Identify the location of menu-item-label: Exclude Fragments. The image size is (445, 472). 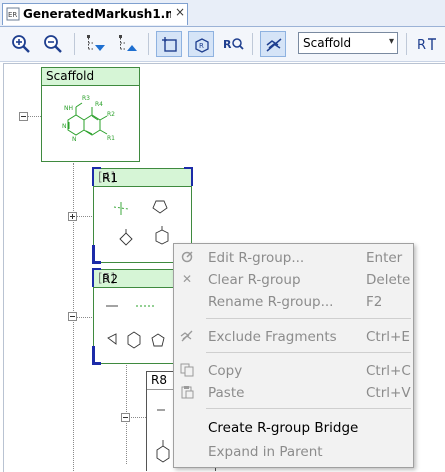
(272, 337).